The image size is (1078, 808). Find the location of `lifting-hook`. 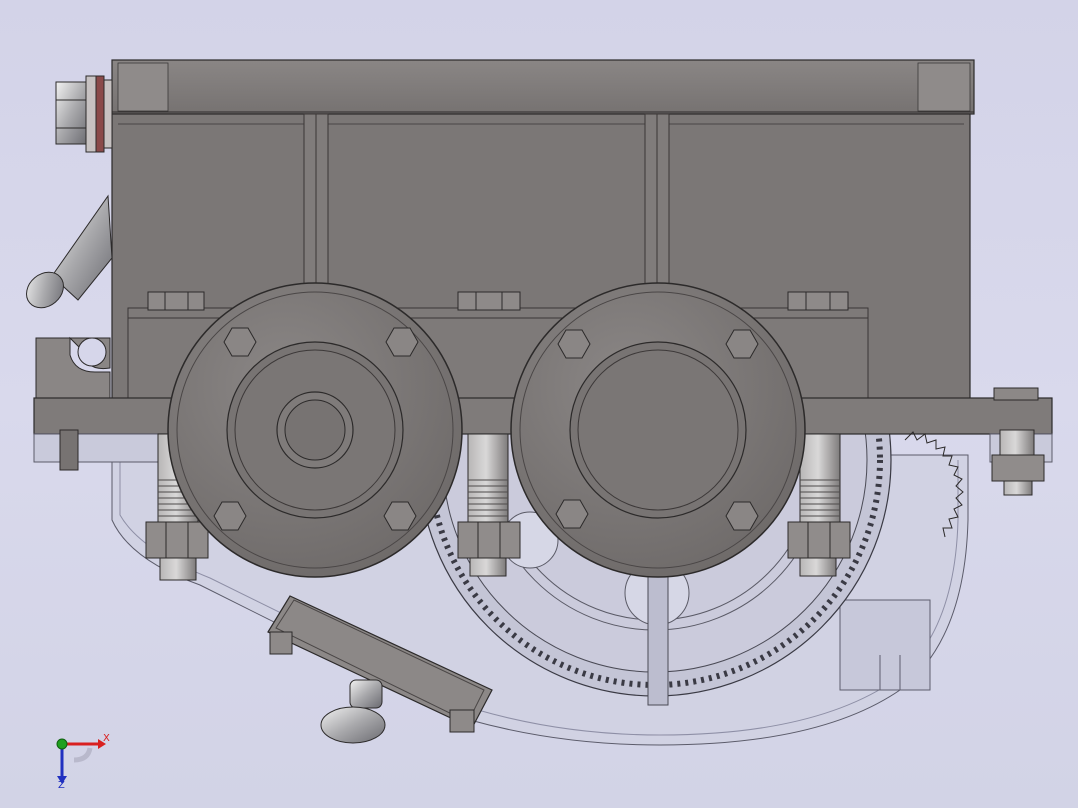

lifting-hook is located at coordinates (73, 368).